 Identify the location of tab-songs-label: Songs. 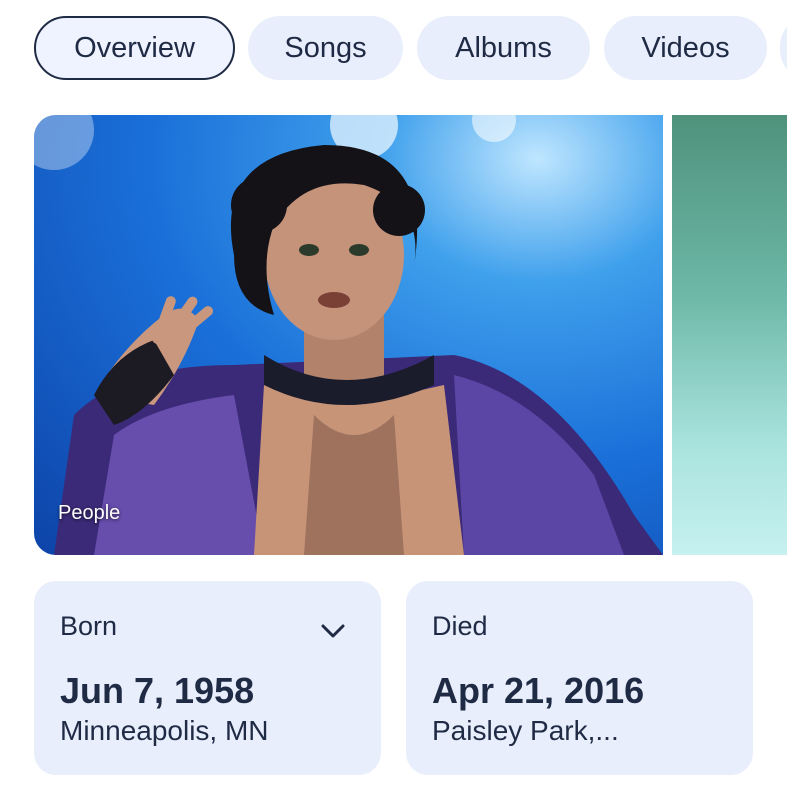
(325, 47).